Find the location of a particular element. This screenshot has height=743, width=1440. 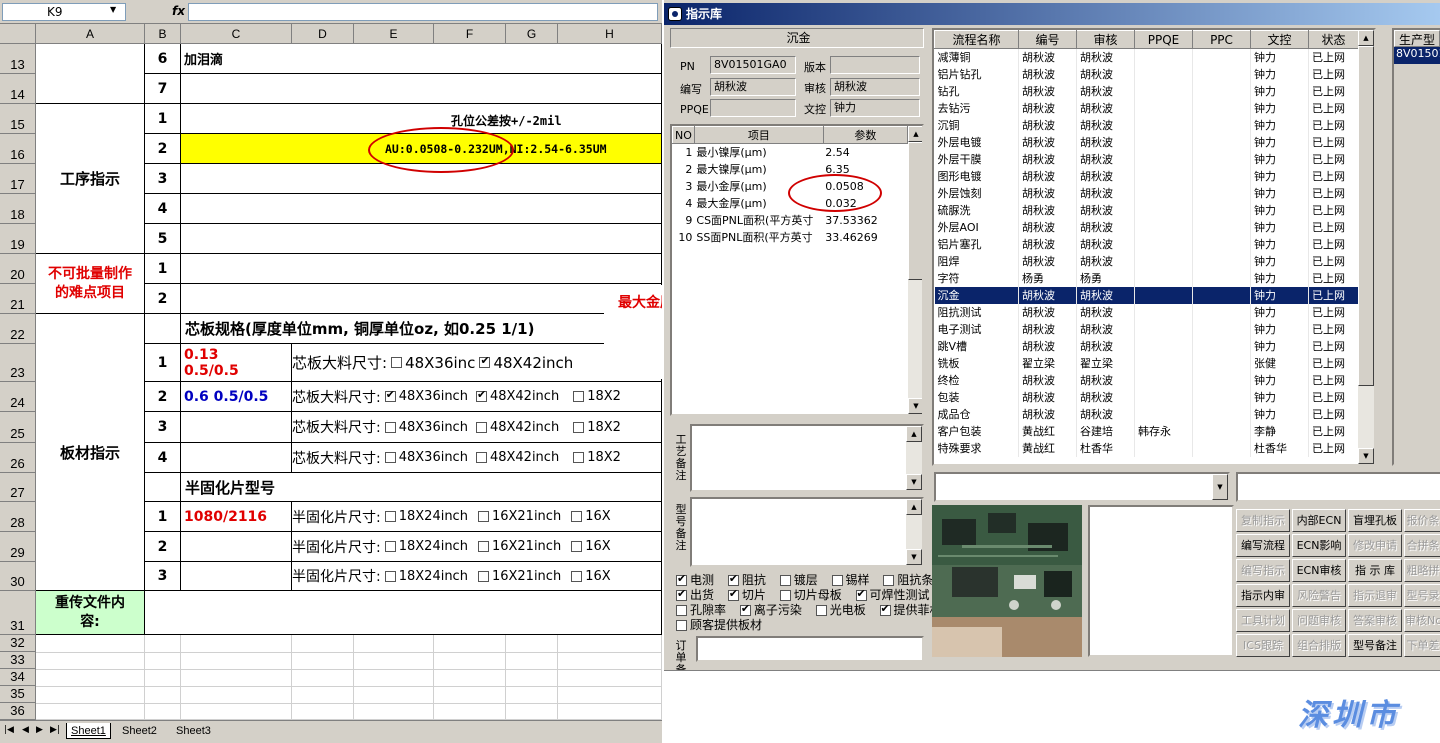

flow-row: 铣板 翟立梁 翟立梁 张健 已上网 is located at coordinates (1146, 363).